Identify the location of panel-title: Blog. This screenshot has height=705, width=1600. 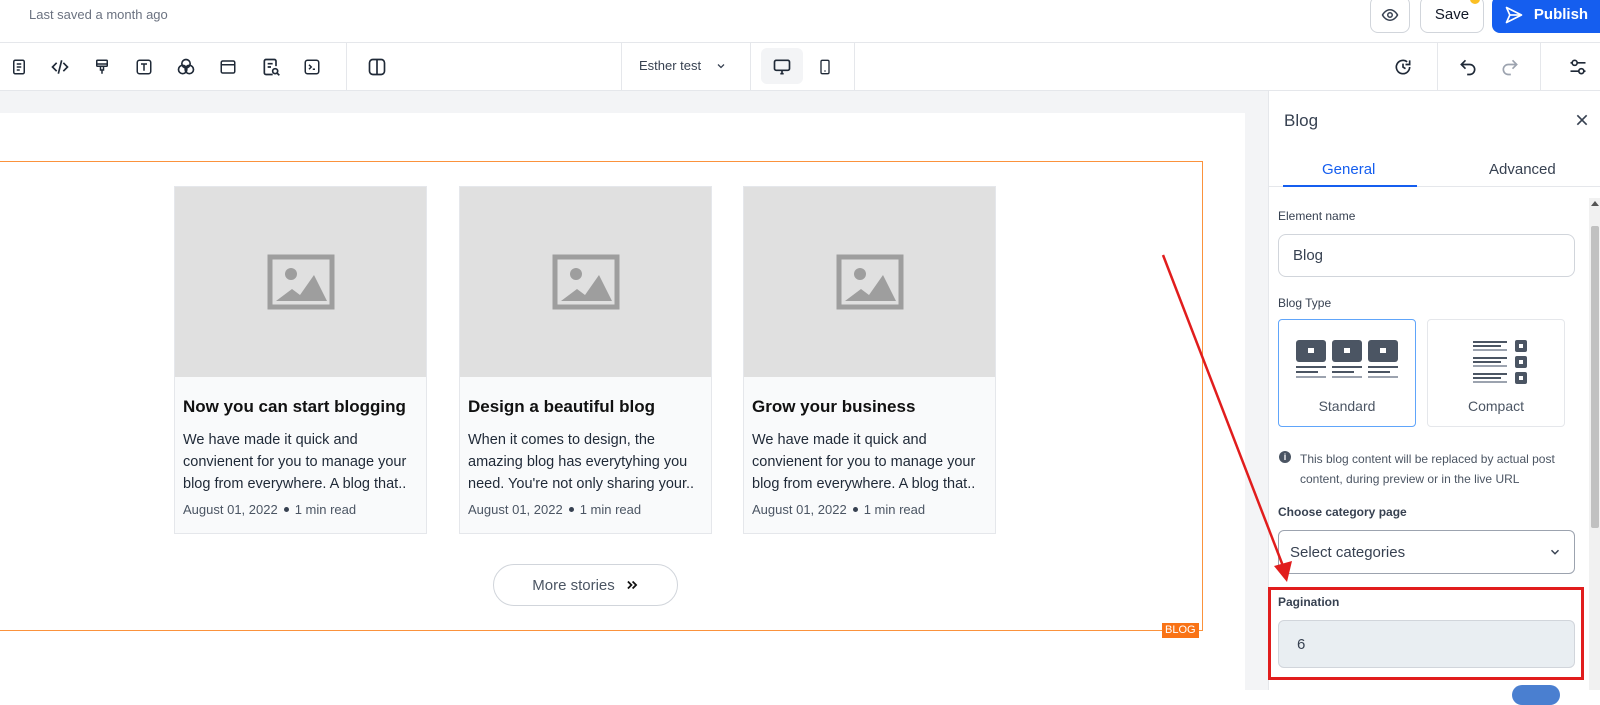
(1301, 120).